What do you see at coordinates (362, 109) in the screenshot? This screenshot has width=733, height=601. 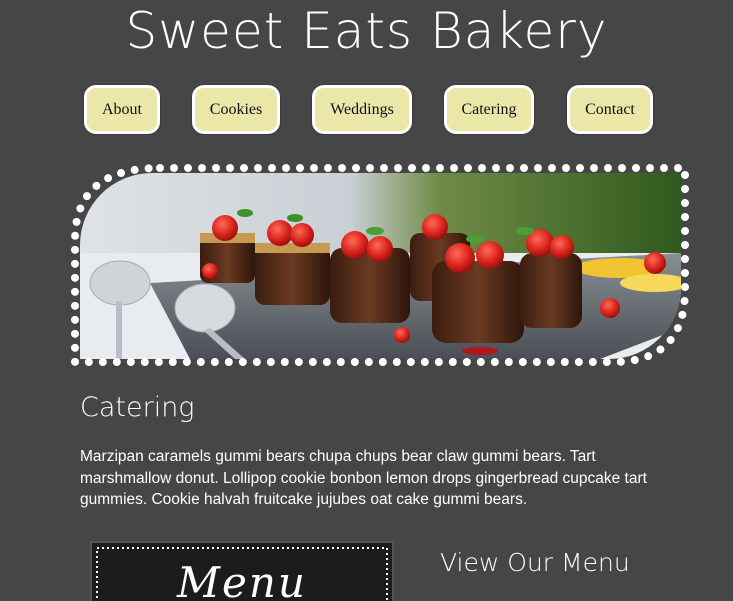 I see `nav-weddings-button: Weddings` at bounding box center [362, 109].